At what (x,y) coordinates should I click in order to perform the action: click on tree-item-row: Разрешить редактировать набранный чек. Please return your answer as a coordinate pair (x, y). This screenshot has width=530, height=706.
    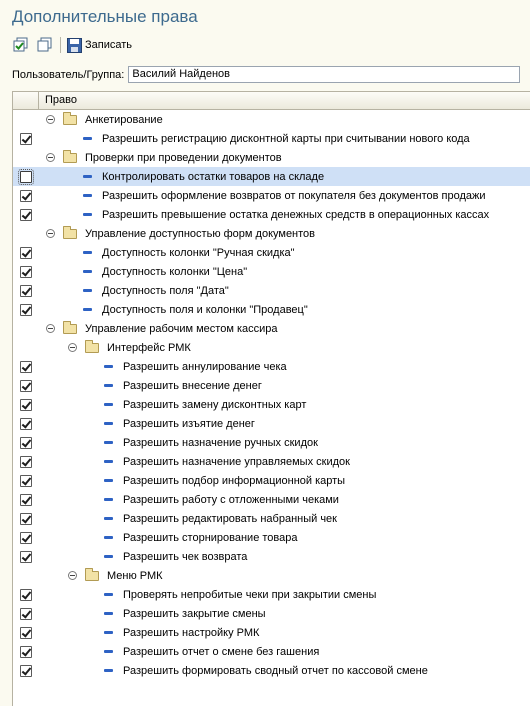
    Looking at the image, I should click on (271, 518).